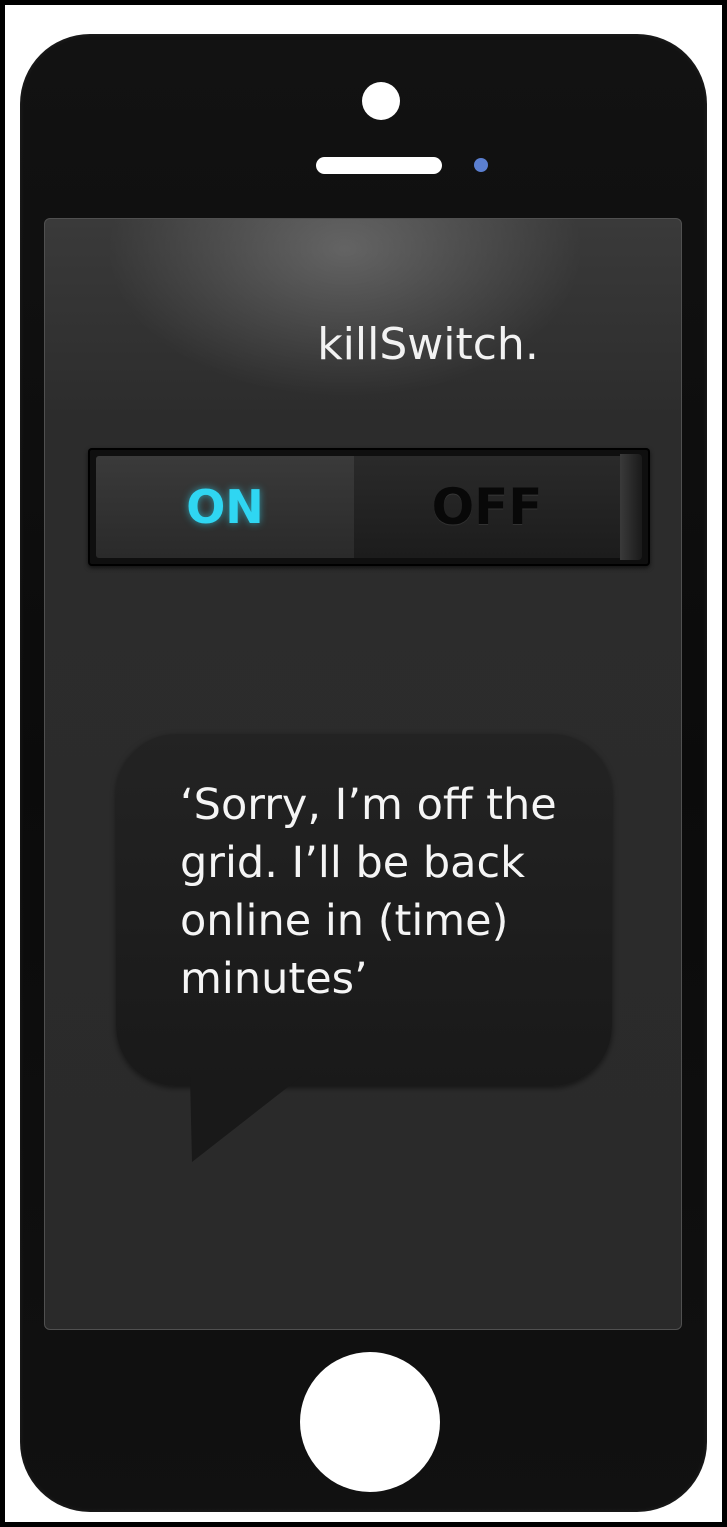 The width and height of the screenshot is (727, 1527). Describe the element at coordinates (428, 344) in the screenshot. I see `app-title: killSwitch.` at that location.